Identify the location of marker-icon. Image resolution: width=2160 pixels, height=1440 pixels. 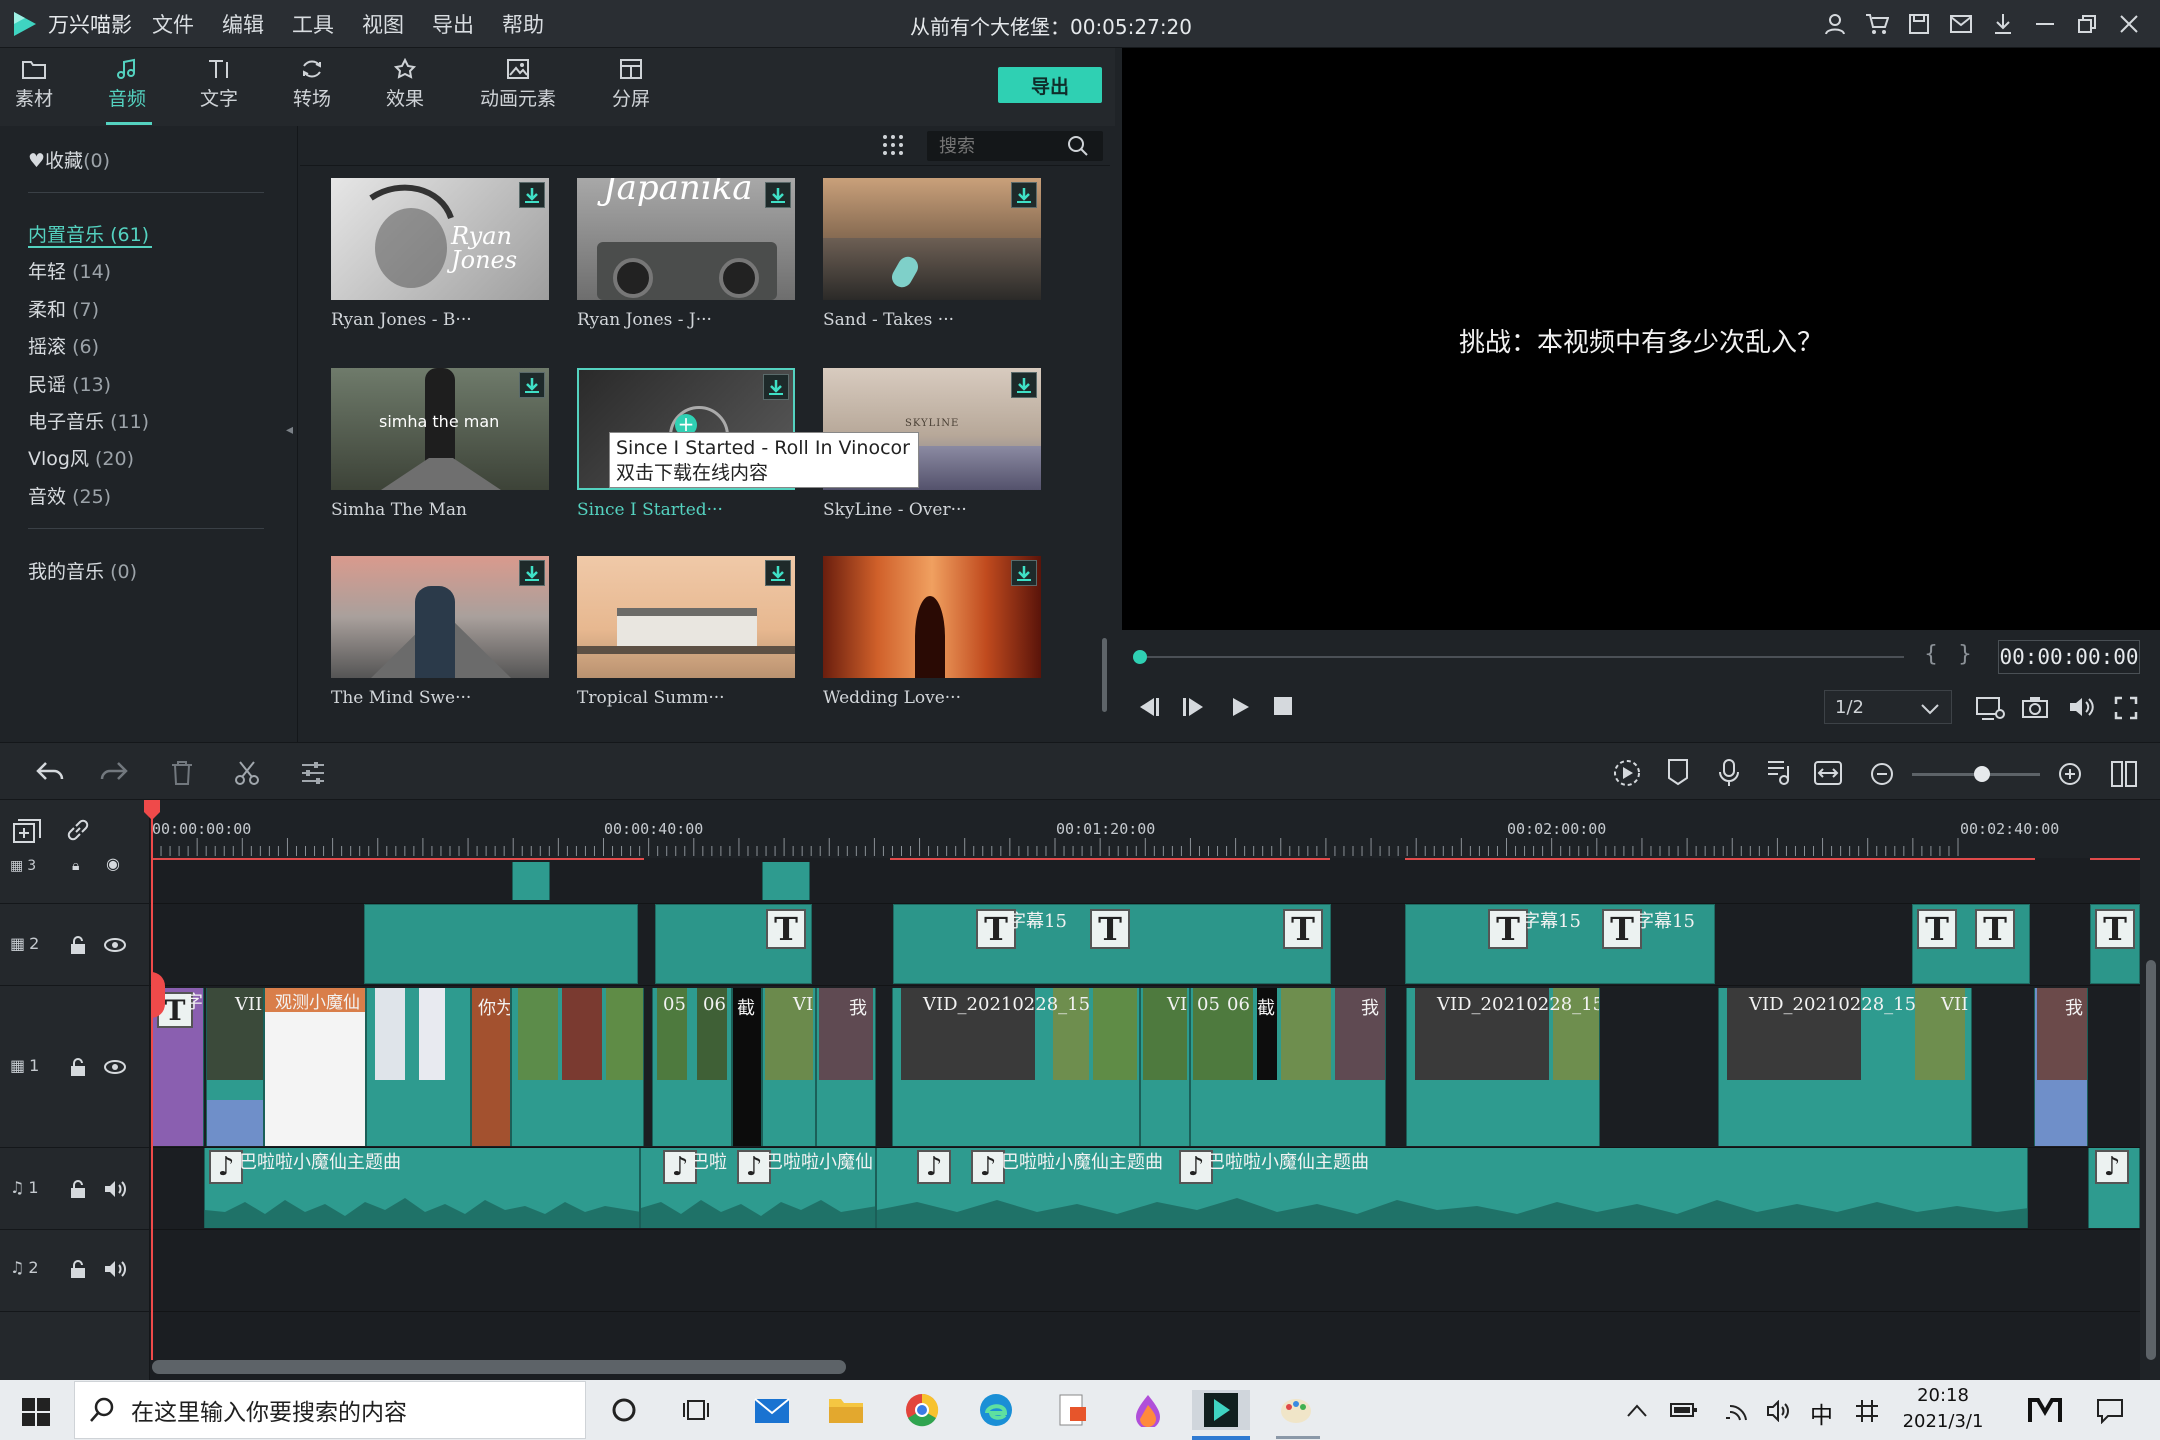
(1678, 772).